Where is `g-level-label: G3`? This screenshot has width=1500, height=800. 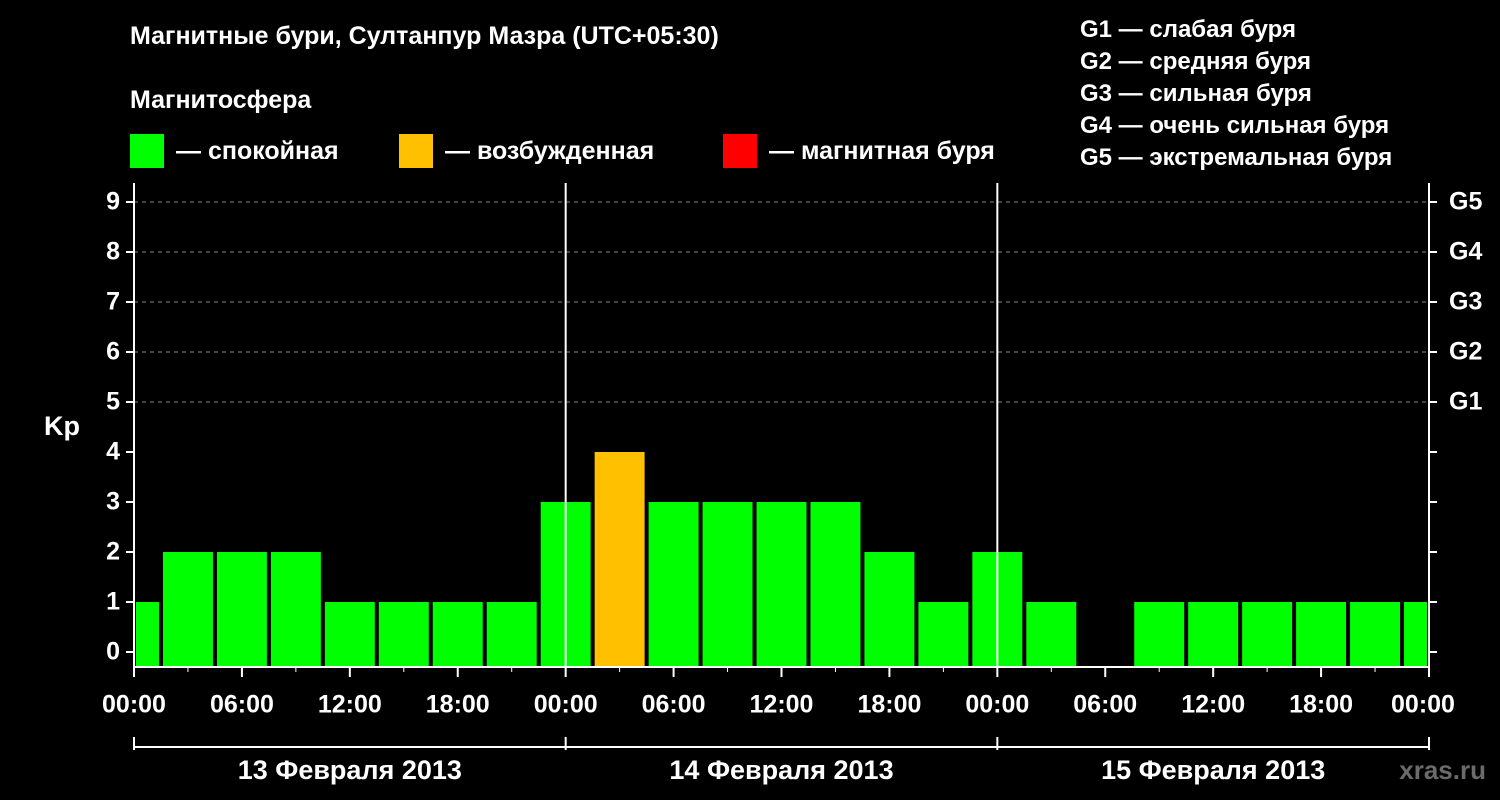 g-level-label: G3 is located at coordinates (1465, 302).